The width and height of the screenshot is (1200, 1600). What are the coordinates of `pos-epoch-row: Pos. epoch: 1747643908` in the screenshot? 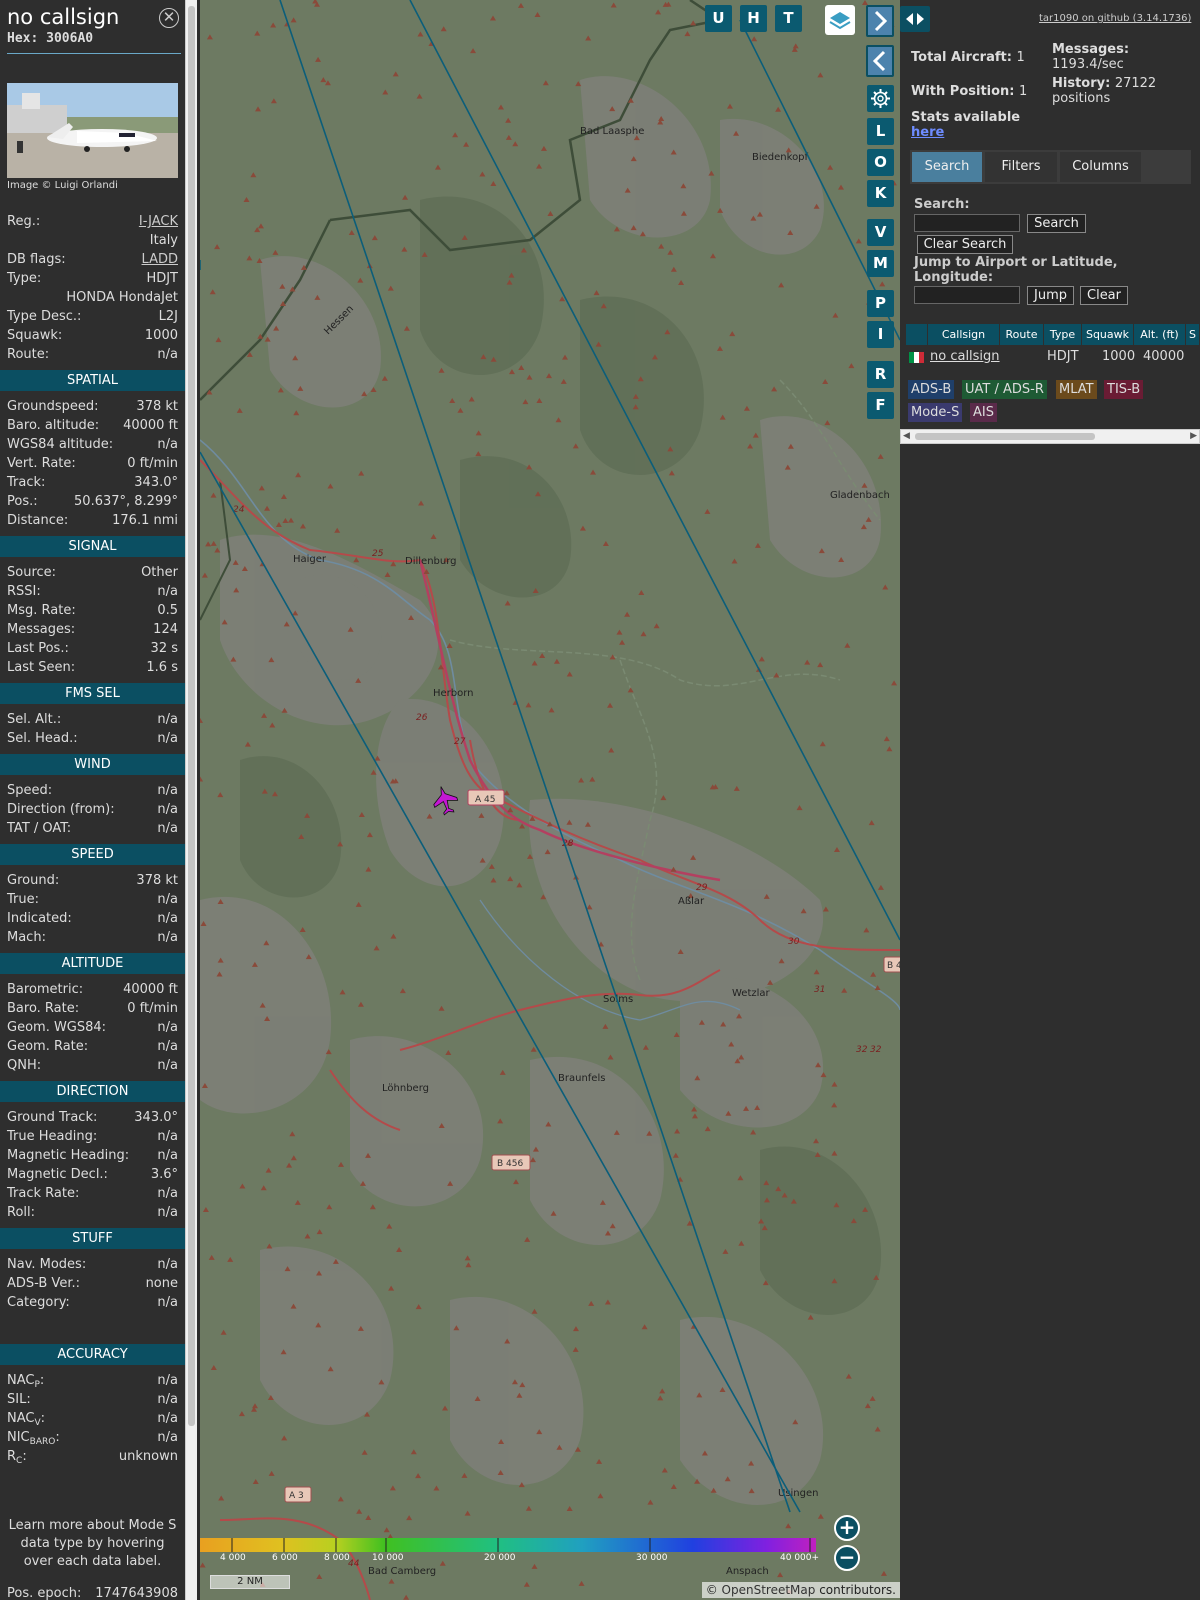 It's located at (92, 1593).